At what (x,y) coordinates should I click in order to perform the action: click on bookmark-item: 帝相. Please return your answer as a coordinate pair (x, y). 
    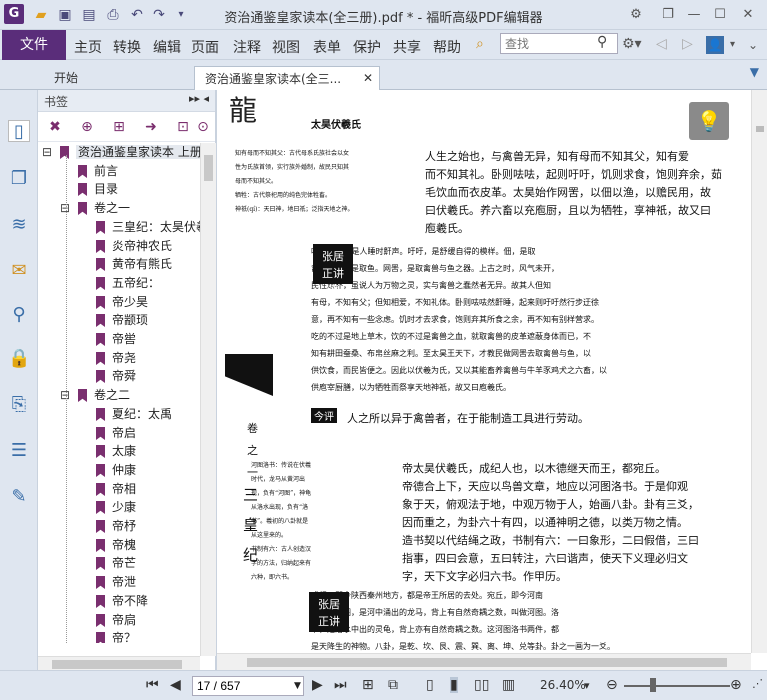
    Looking at the image, I should click on (116, 489).